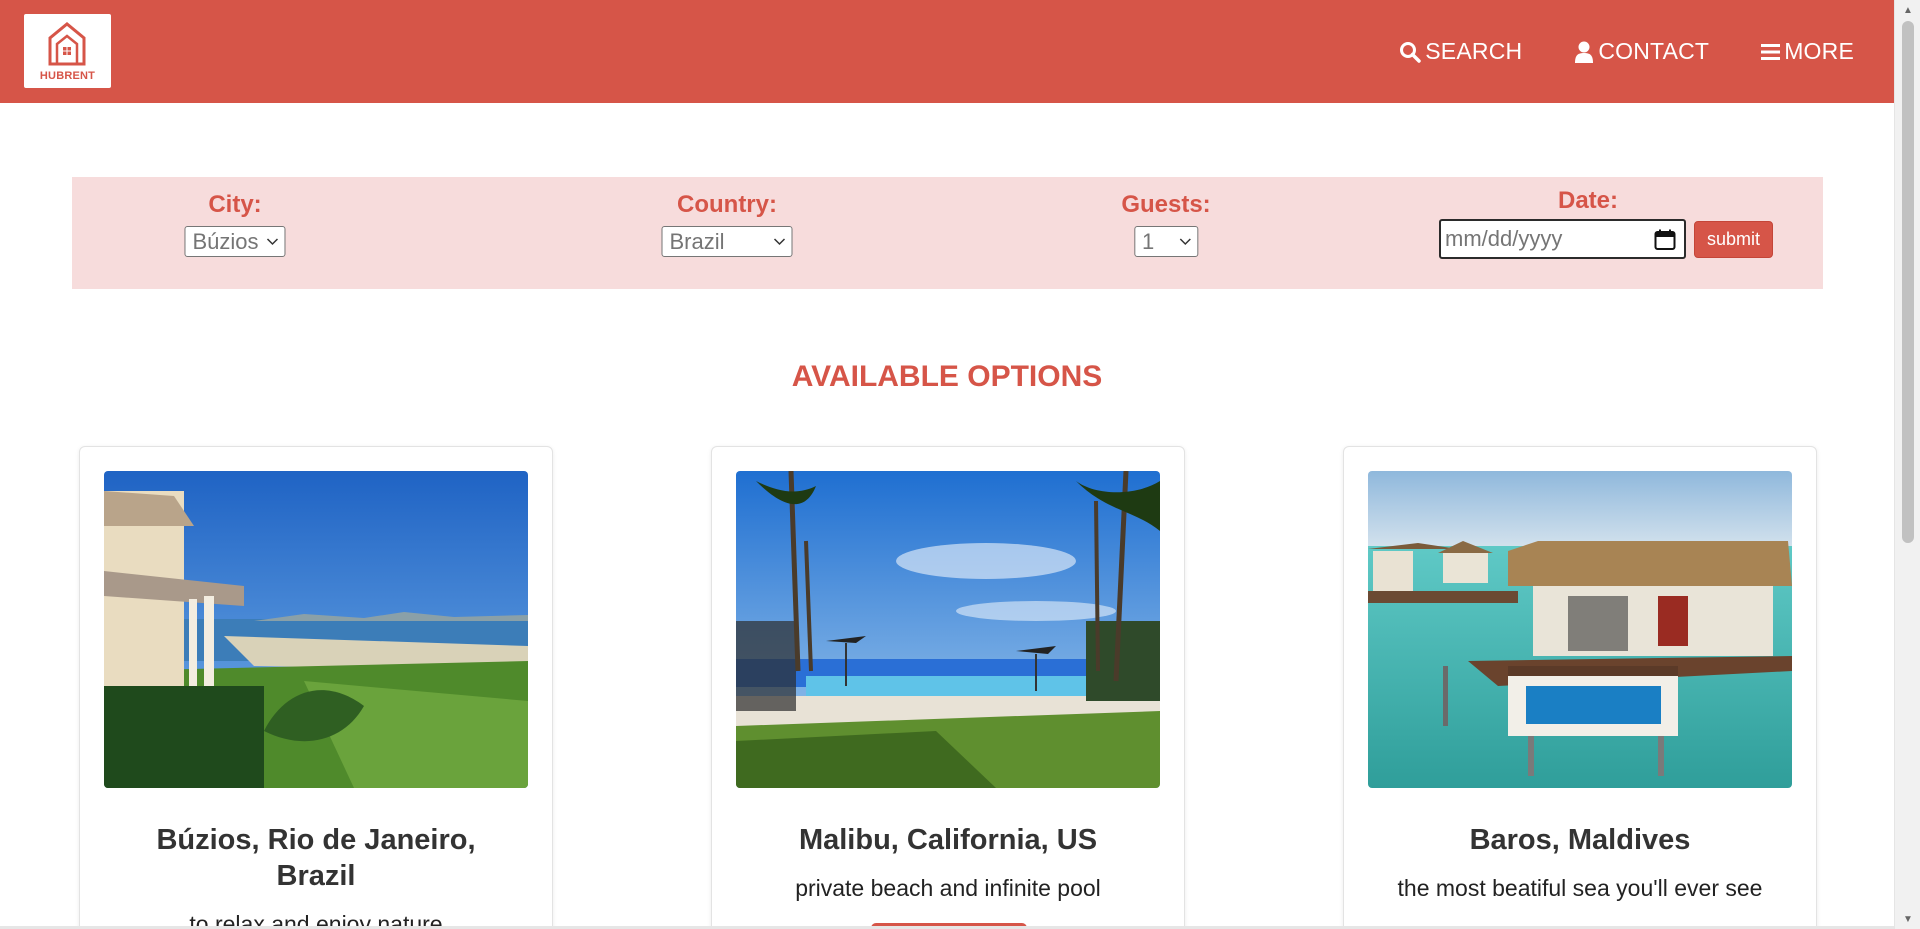 Image resolution: width=1920 pixels, height=929 pixels. I want to click on listing-description: the most beatiful sea you'll ever see, so click(1580, 888).